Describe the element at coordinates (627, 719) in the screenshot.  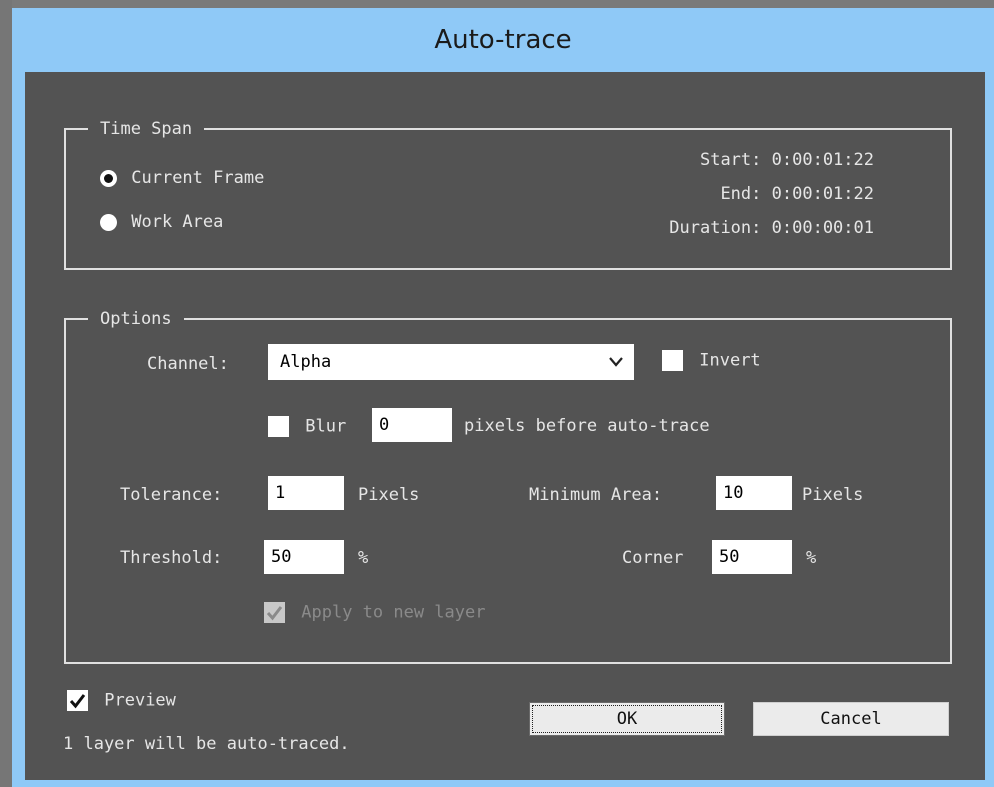
I see `ok-button: OK` at that location.